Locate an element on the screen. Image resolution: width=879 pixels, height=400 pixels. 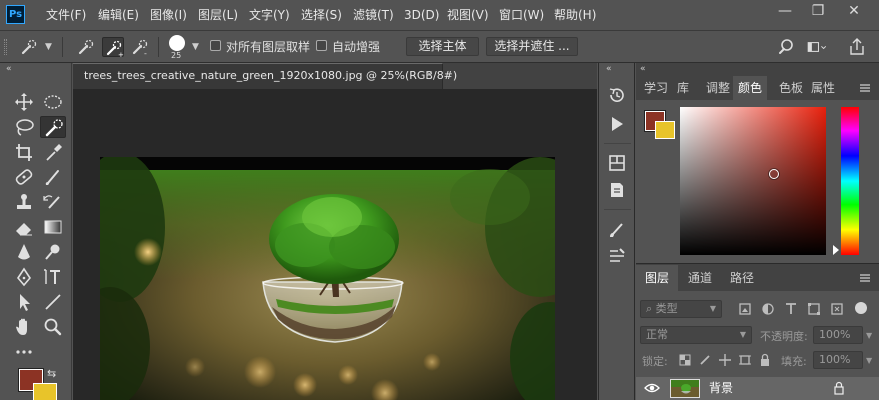
brush-settings-icon is located at coordinates (617, 230).